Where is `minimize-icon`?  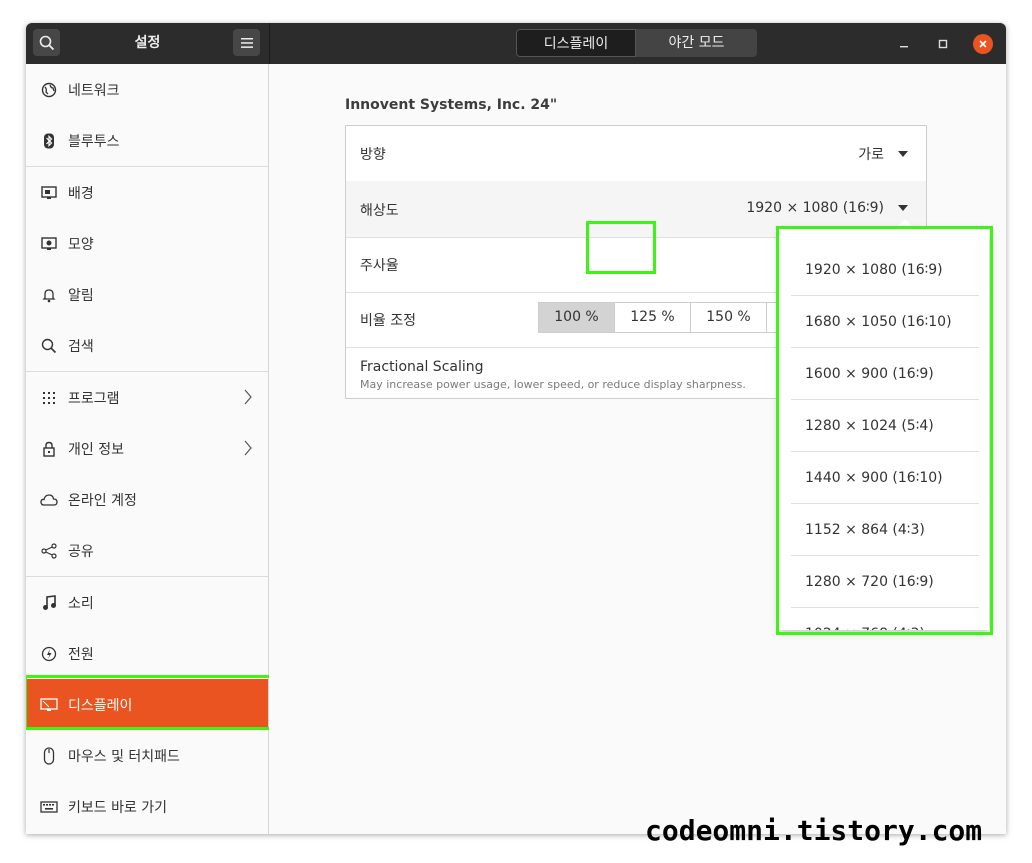 minimize-icon is located at coordinates (904, 46).